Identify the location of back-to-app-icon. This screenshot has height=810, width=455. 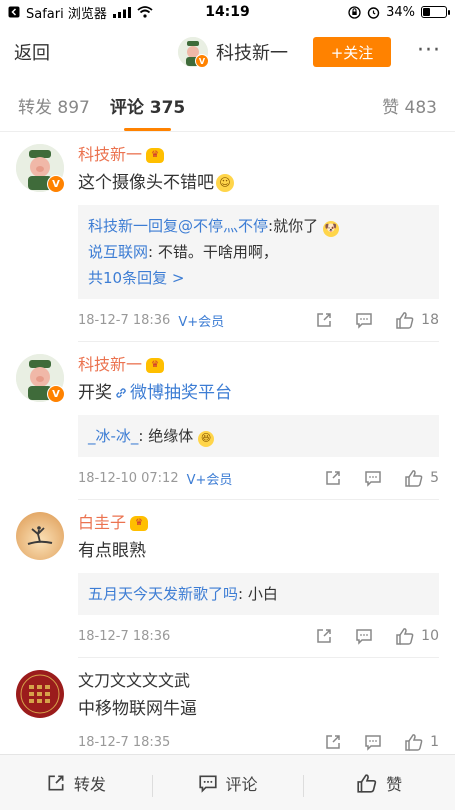
(14, 12).